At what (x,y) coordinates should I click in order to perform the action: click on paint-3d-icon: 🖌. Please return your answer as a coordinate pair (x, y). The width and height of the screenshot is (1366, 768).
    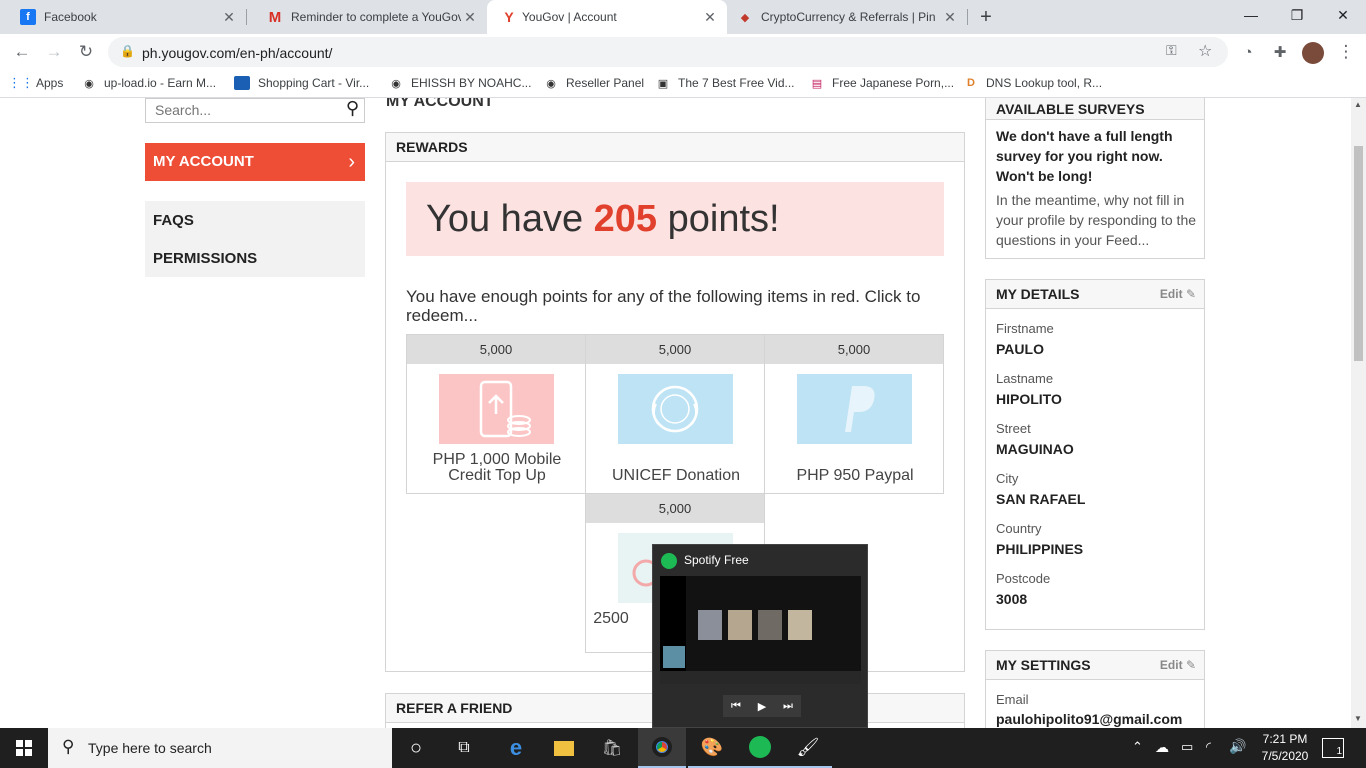
    Looking at the image, I should click on (808, 748).